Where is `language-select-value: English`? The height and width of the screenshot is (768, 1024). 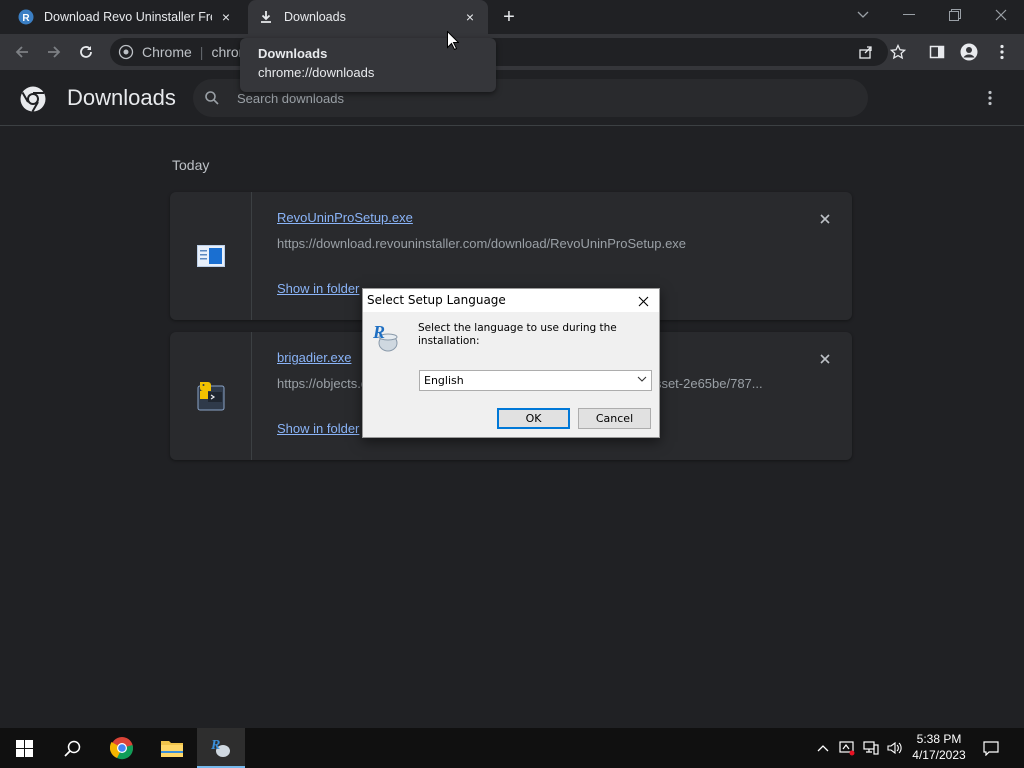 language-select-value: English is located at coordinates (444, 380).